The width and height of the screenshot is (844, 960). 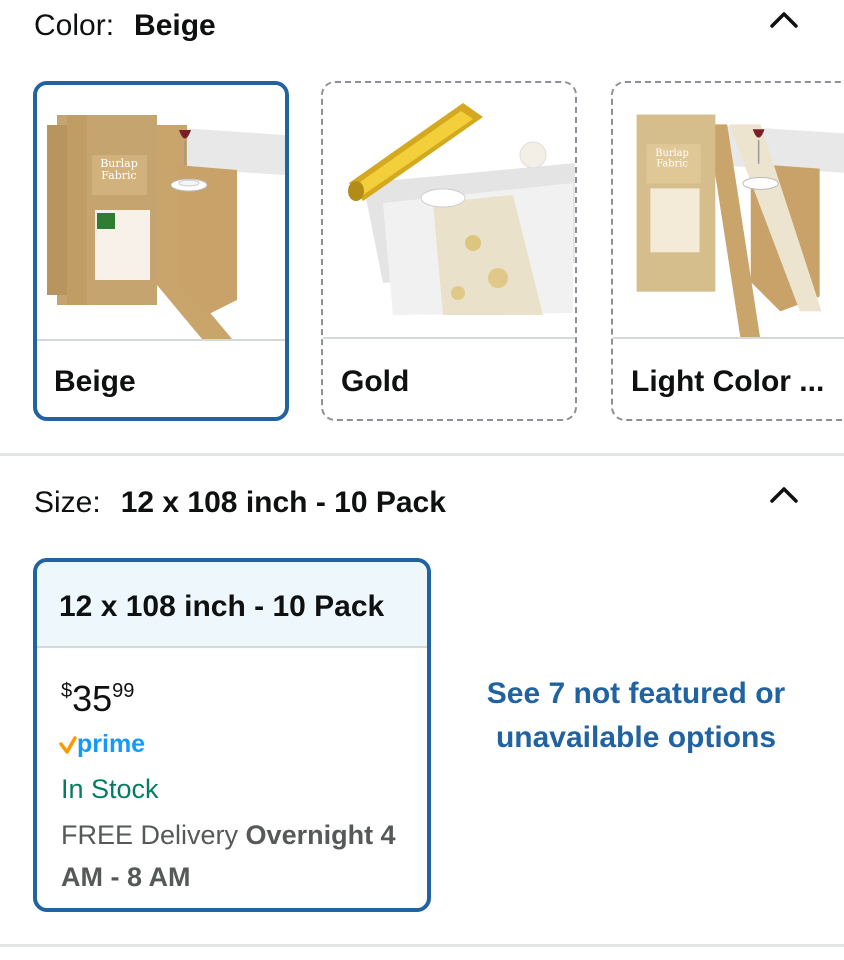 What do you see at coordinates (68, 745) in the screenshot?
I see `prime-check-icon` at bounding box center [68, 745].